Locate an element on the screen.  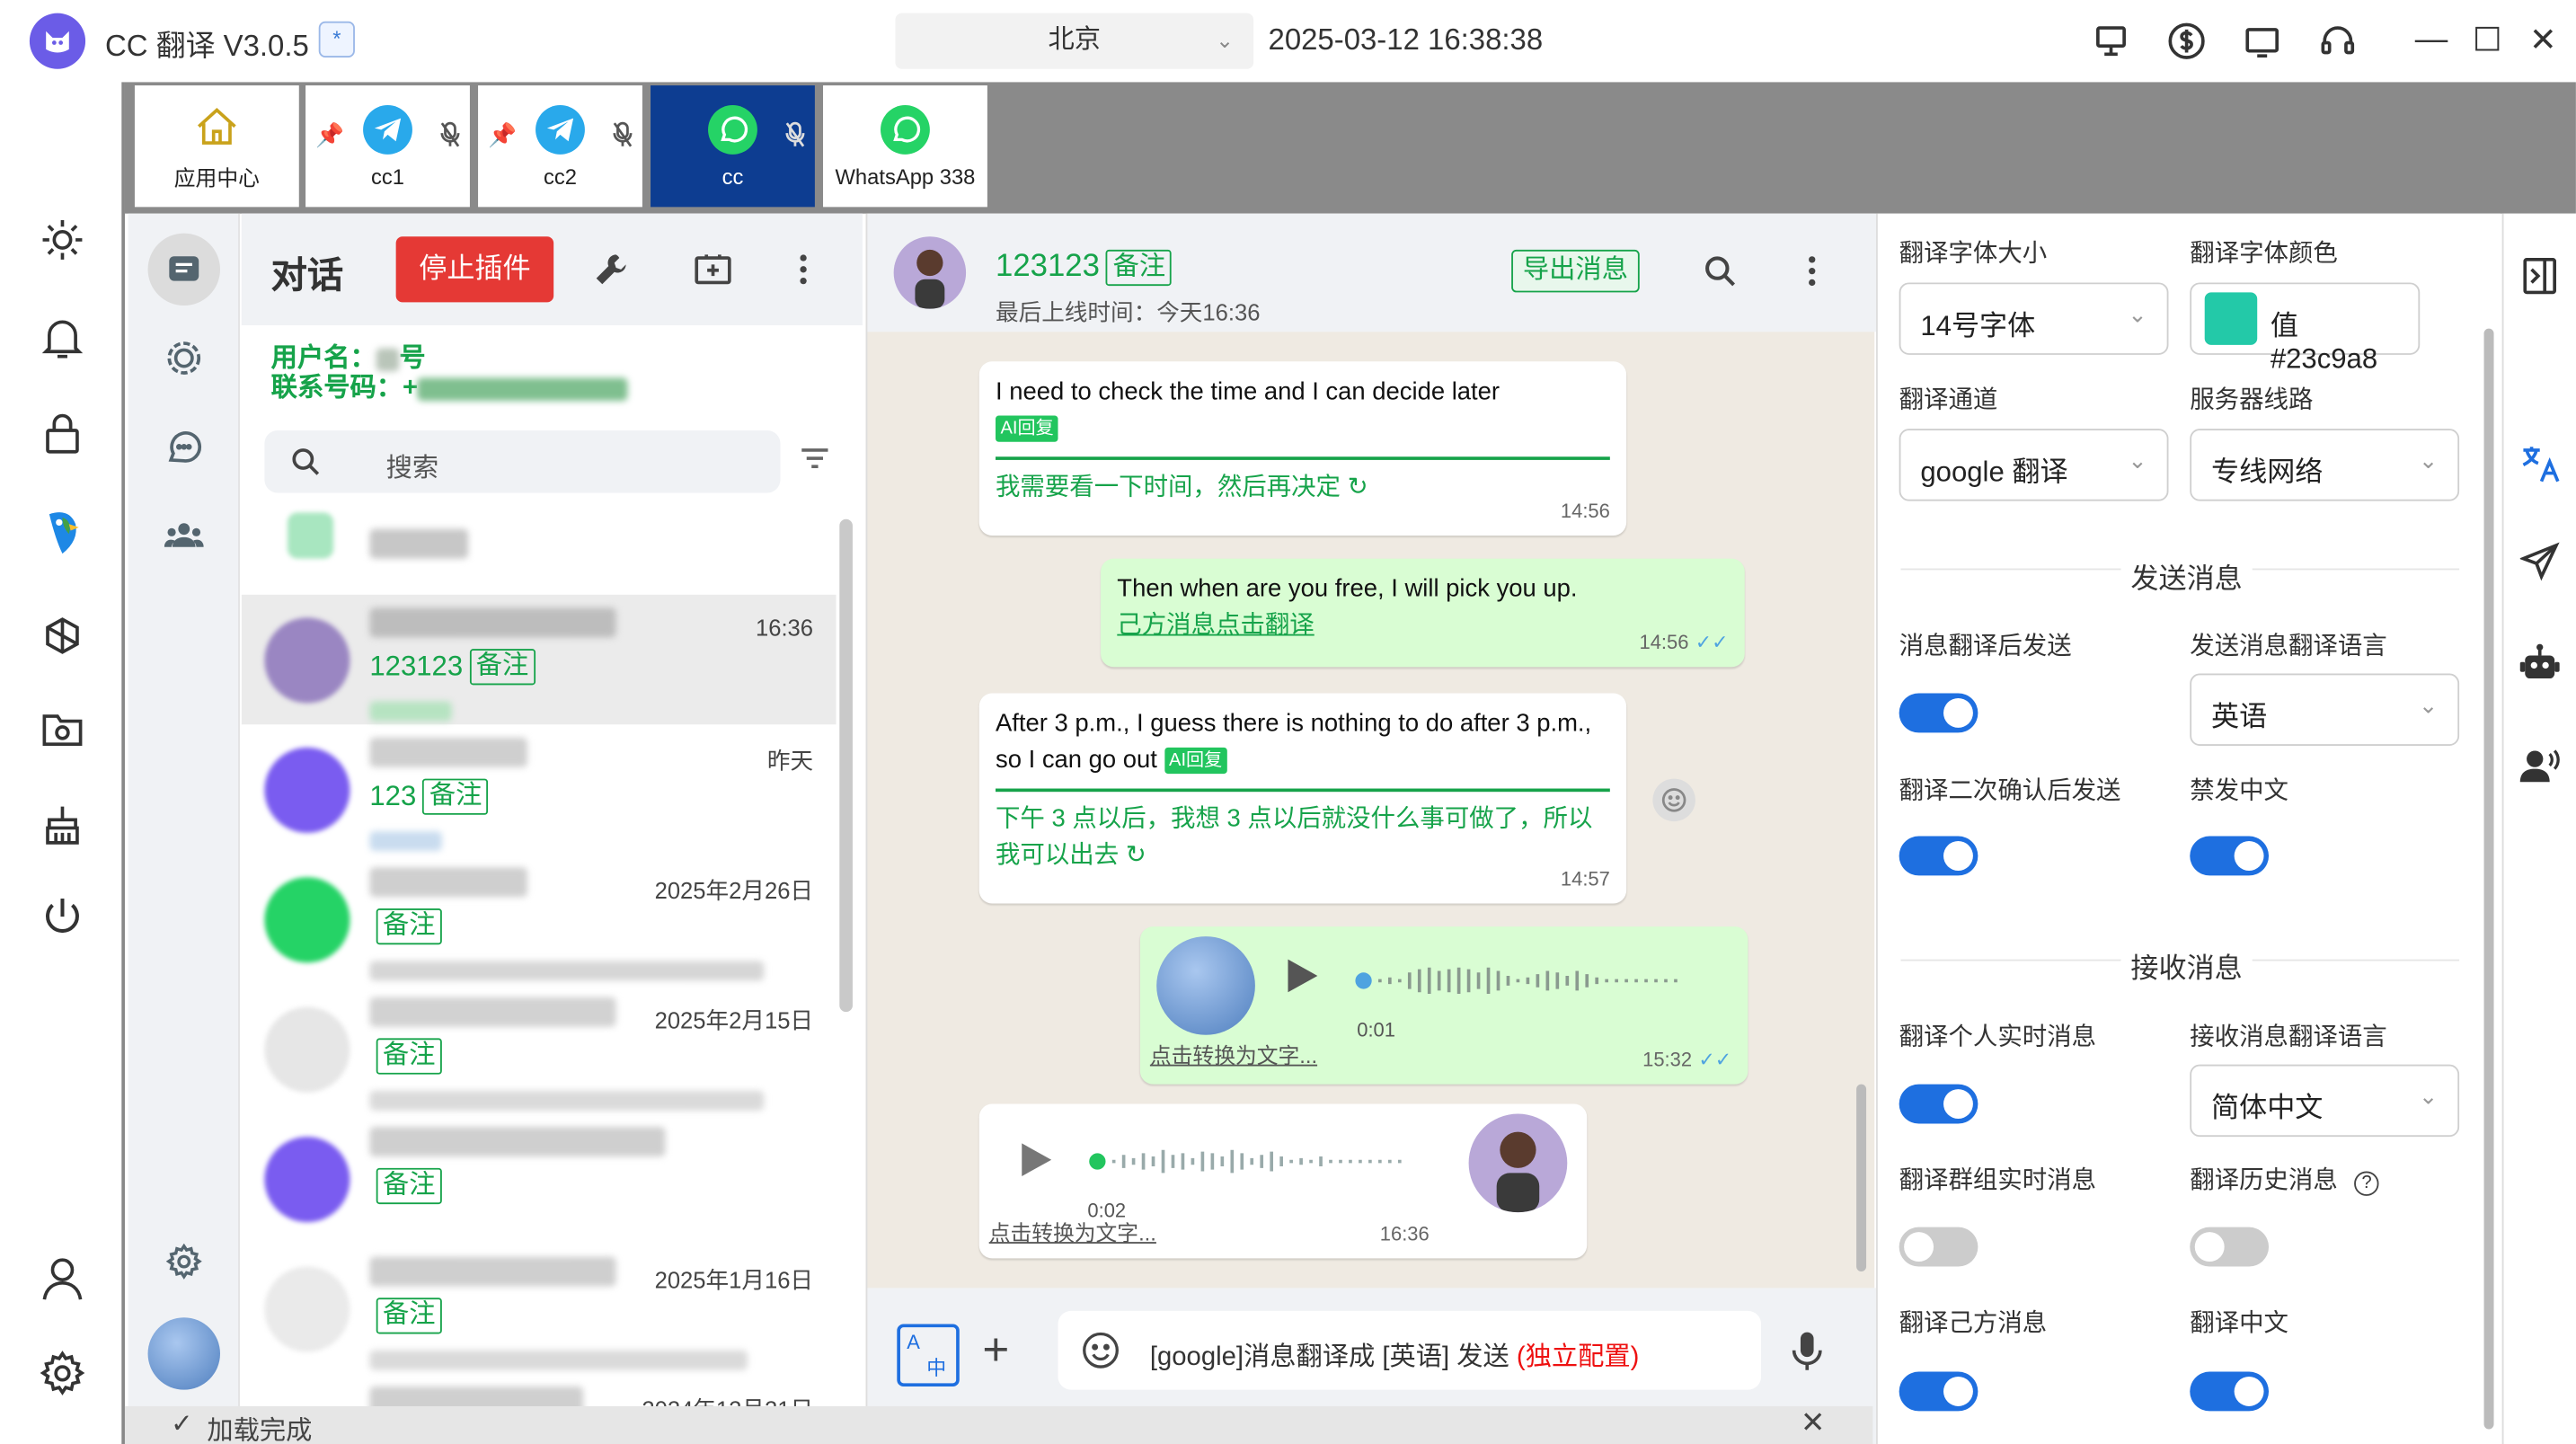
translate-icon is located at coordinates (2540, 463).